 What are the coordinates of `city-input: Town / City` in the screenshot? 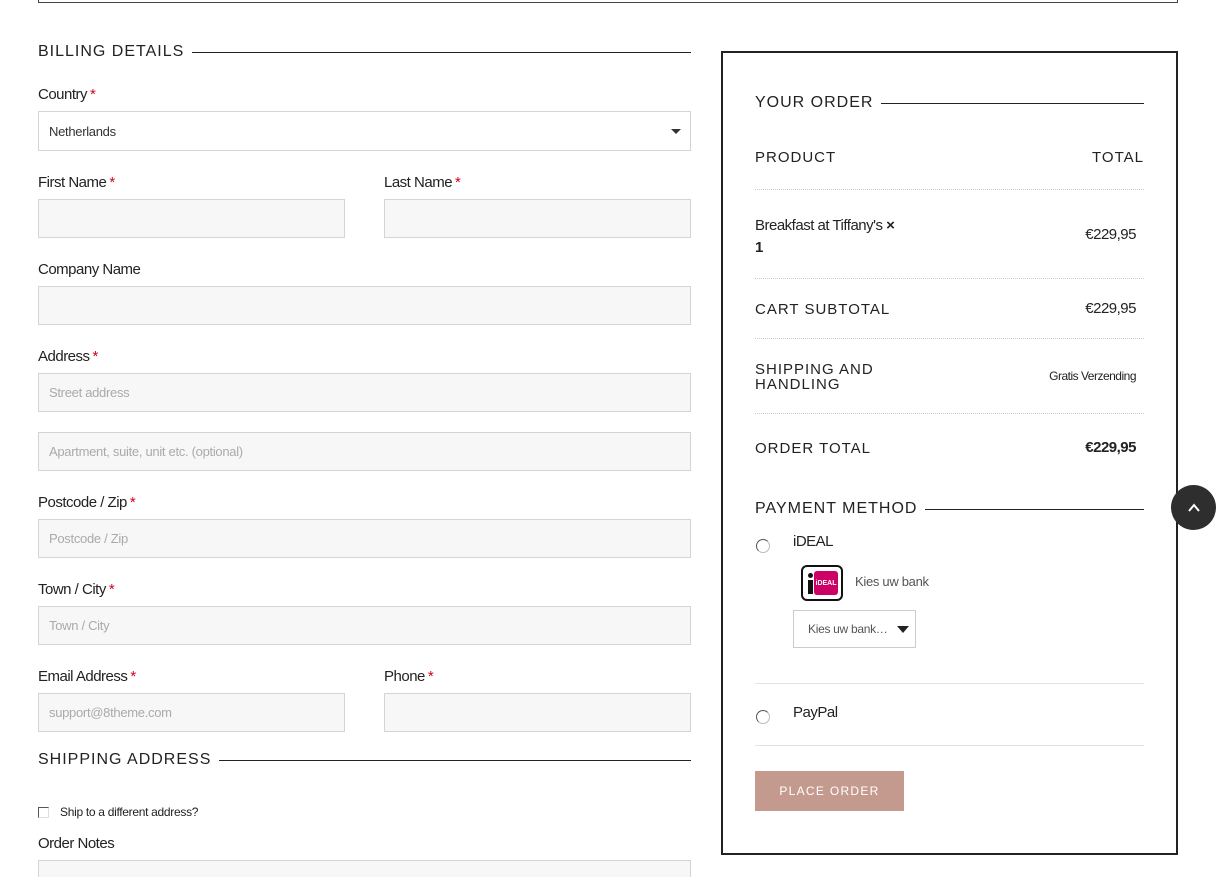 It's located at (364, 625).